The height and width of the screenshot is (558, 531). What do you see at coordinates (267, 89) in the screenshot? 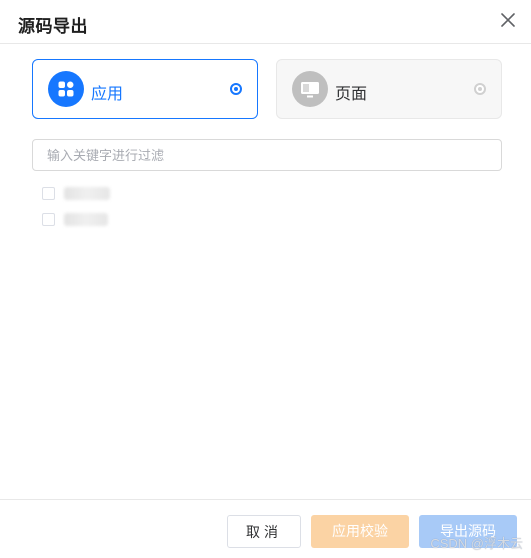
I see `export-type-selector: 应用 页面` at bounding box center [267, 89].